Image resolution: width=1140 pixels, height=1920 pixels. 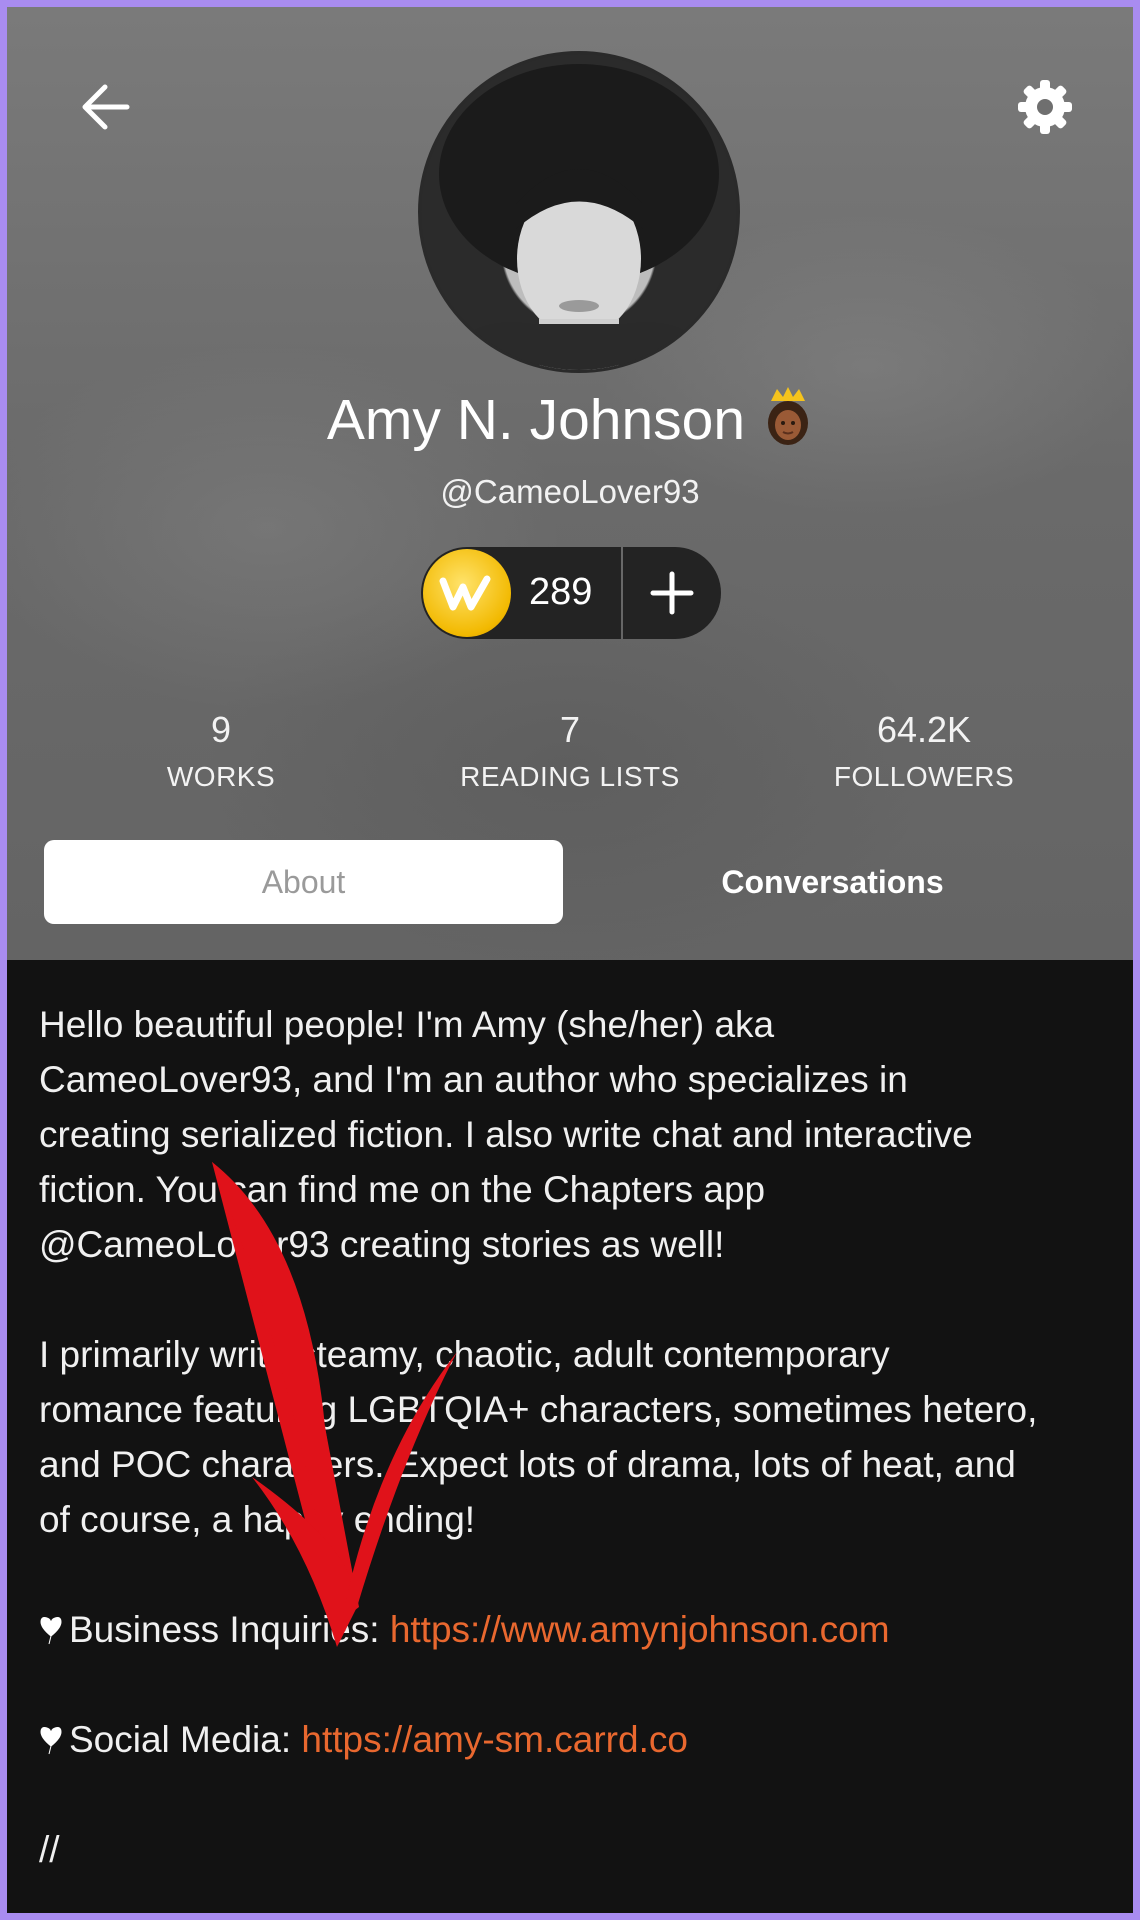 I want to click on profile-name-text: Amy N. Johnson, so click(x=536, y=420).